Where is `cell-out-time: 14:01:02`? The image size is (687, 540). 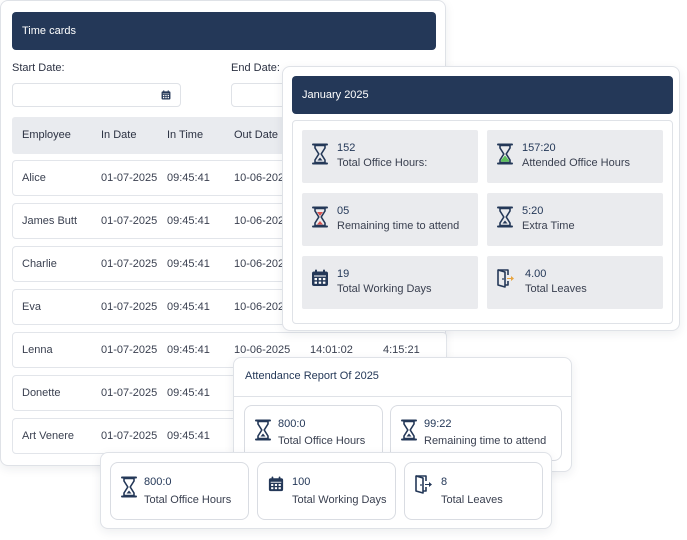 cell-out-time: 14:01:02 is located at coordinates (331, 350).